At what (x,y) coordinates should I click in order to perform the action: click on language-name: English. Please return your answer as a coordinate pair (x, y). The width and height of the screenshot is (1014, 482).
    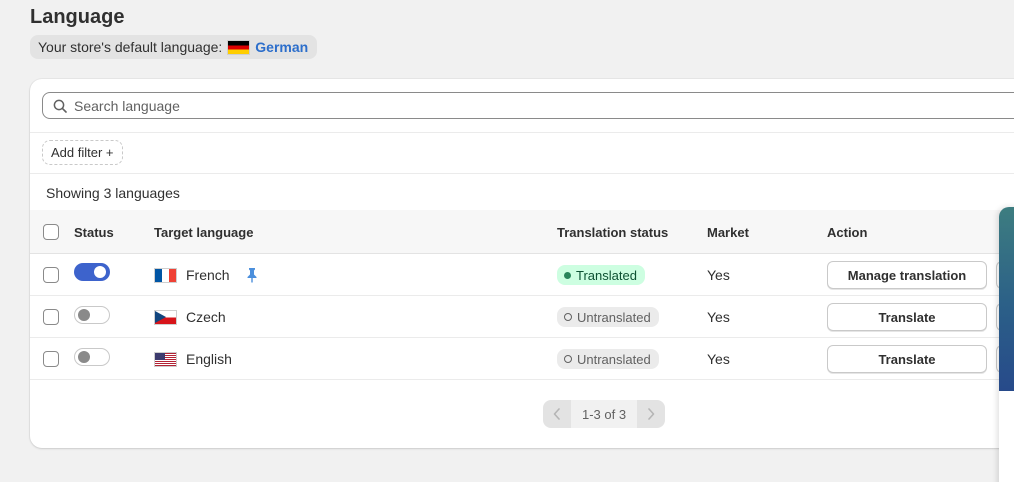
    Looking at the image, I should click on (209, 359).